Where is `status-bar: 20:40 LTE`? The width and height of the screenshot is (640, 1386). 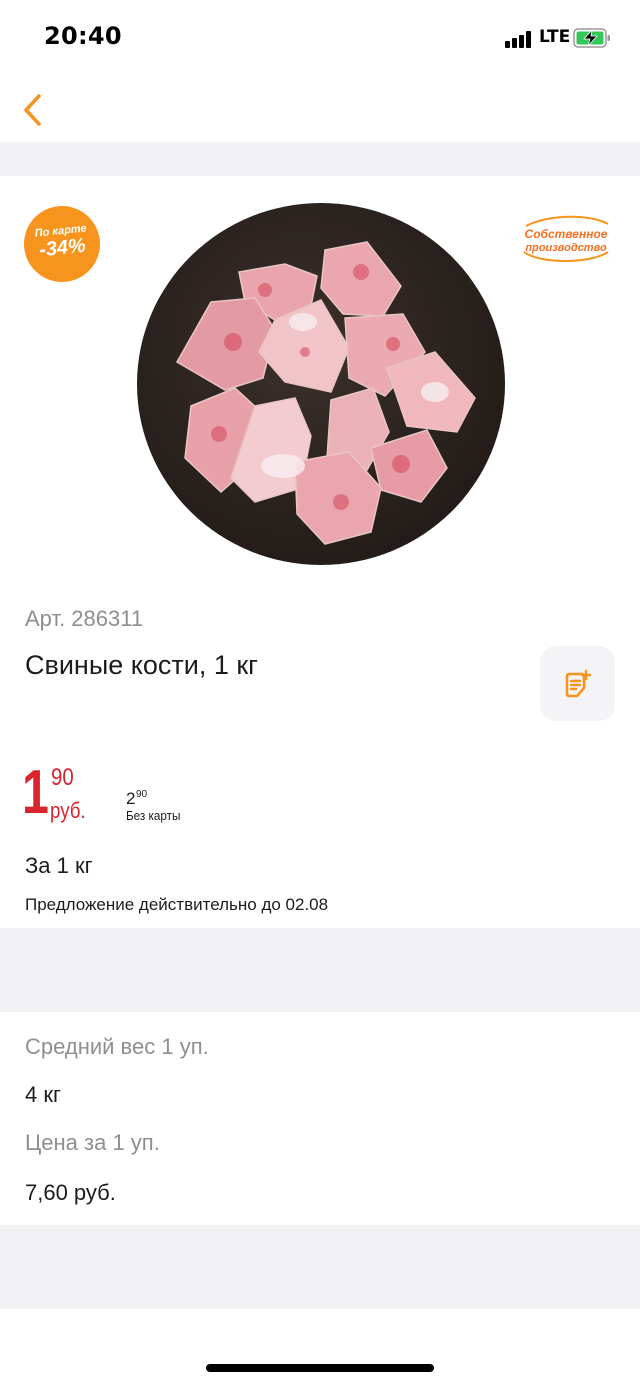
status-bar: 20:40 LTE is located at coordinates (320, 38).